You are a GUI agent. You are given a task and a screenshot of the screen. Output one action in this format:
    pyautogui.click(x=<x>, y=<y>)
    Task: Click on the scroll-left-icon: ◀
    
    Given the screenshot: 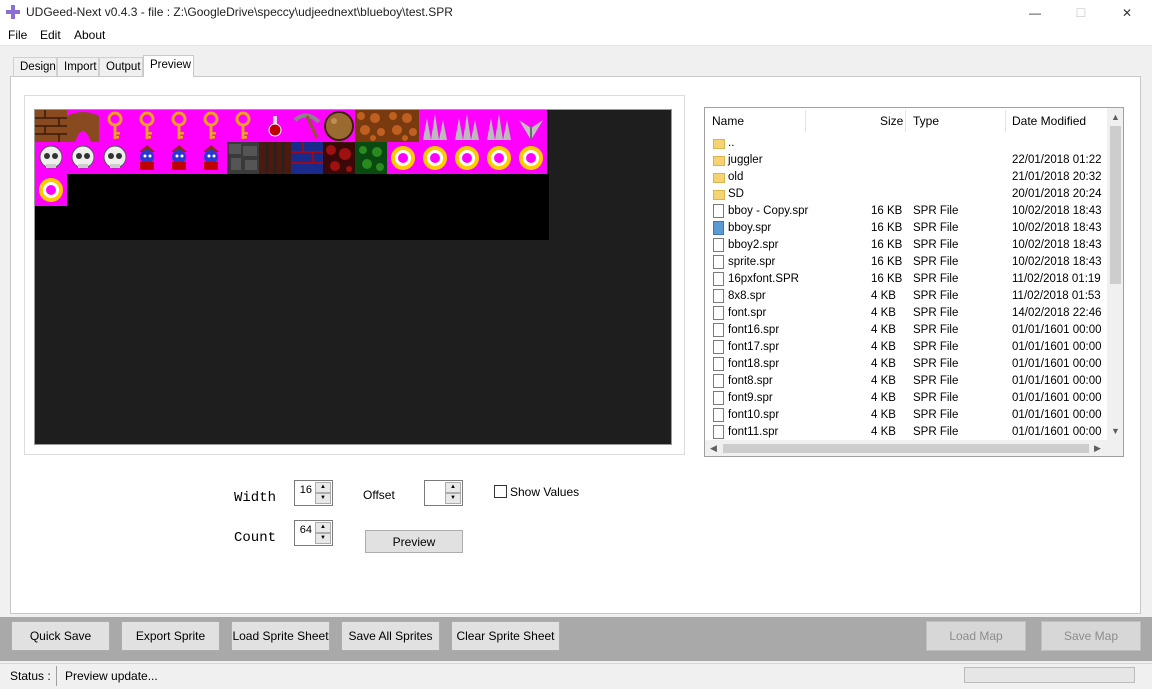 What is the action you would take?
    pyautogui.click(x=713, y=448)
    